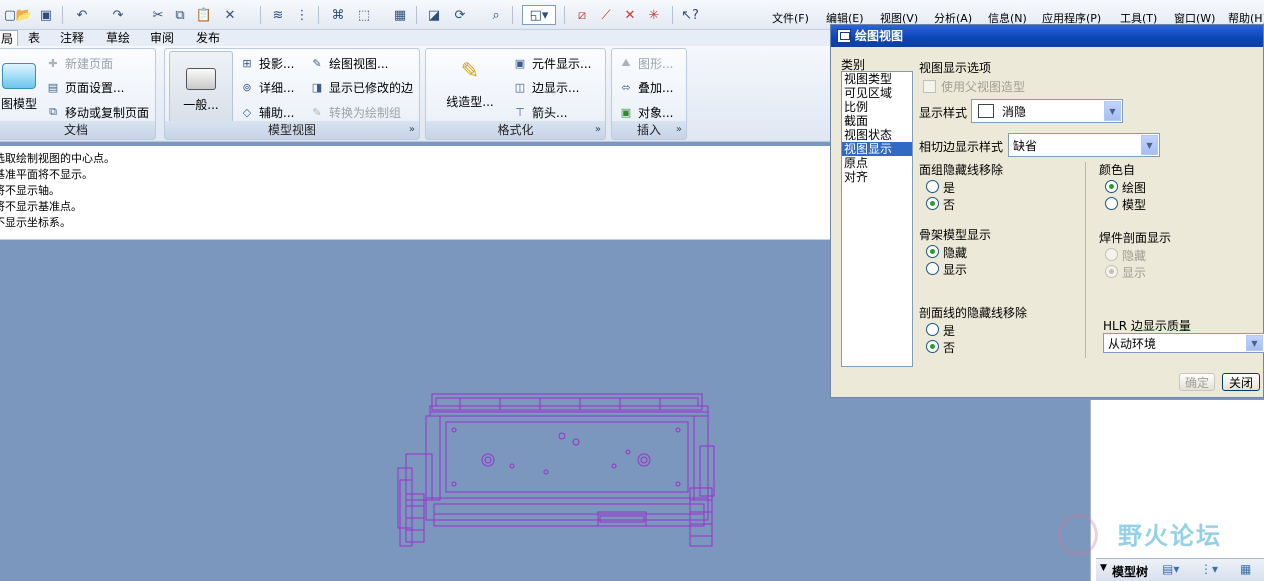  Describe the element at coordinates (247, 87) in the screenshot. I see `detail-icon: ⊚` at that location.